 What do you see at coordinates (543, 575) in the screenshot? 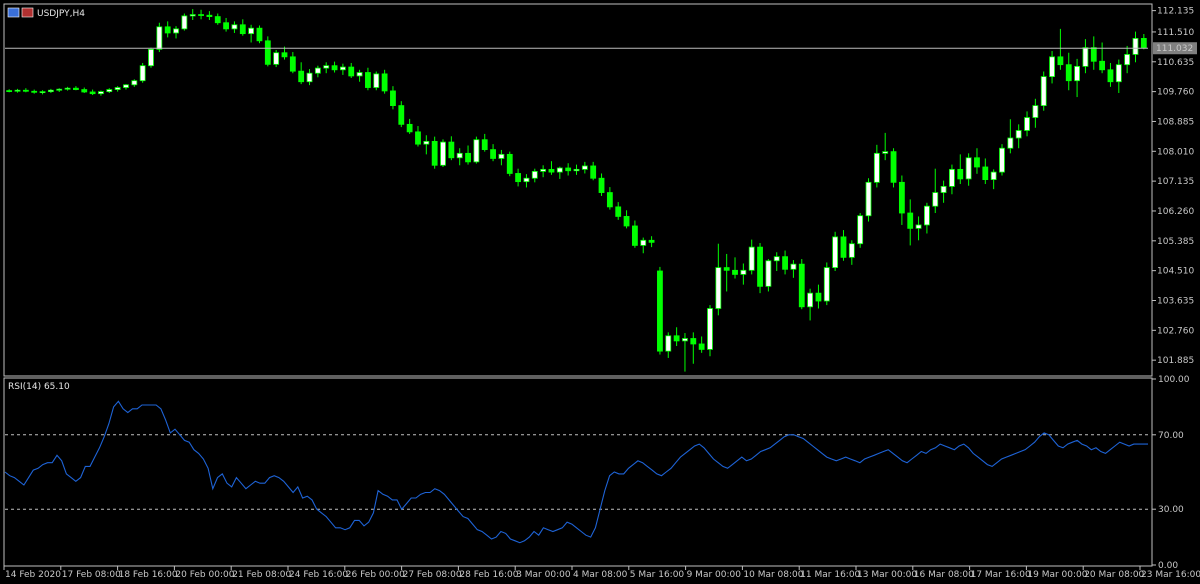
I see `time-tick-label: 3 Mar 00:00` at bounding box center [543, 575].